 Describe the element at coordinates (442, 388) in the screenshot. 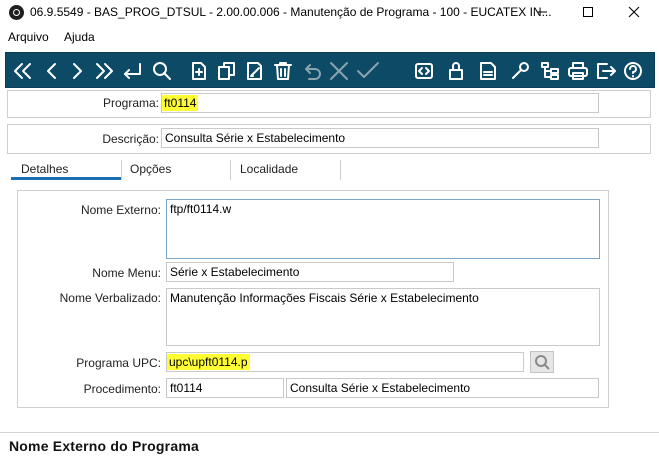

I see `procedimento-desc-field: Consulta Série x Estabelecimento` at that location.